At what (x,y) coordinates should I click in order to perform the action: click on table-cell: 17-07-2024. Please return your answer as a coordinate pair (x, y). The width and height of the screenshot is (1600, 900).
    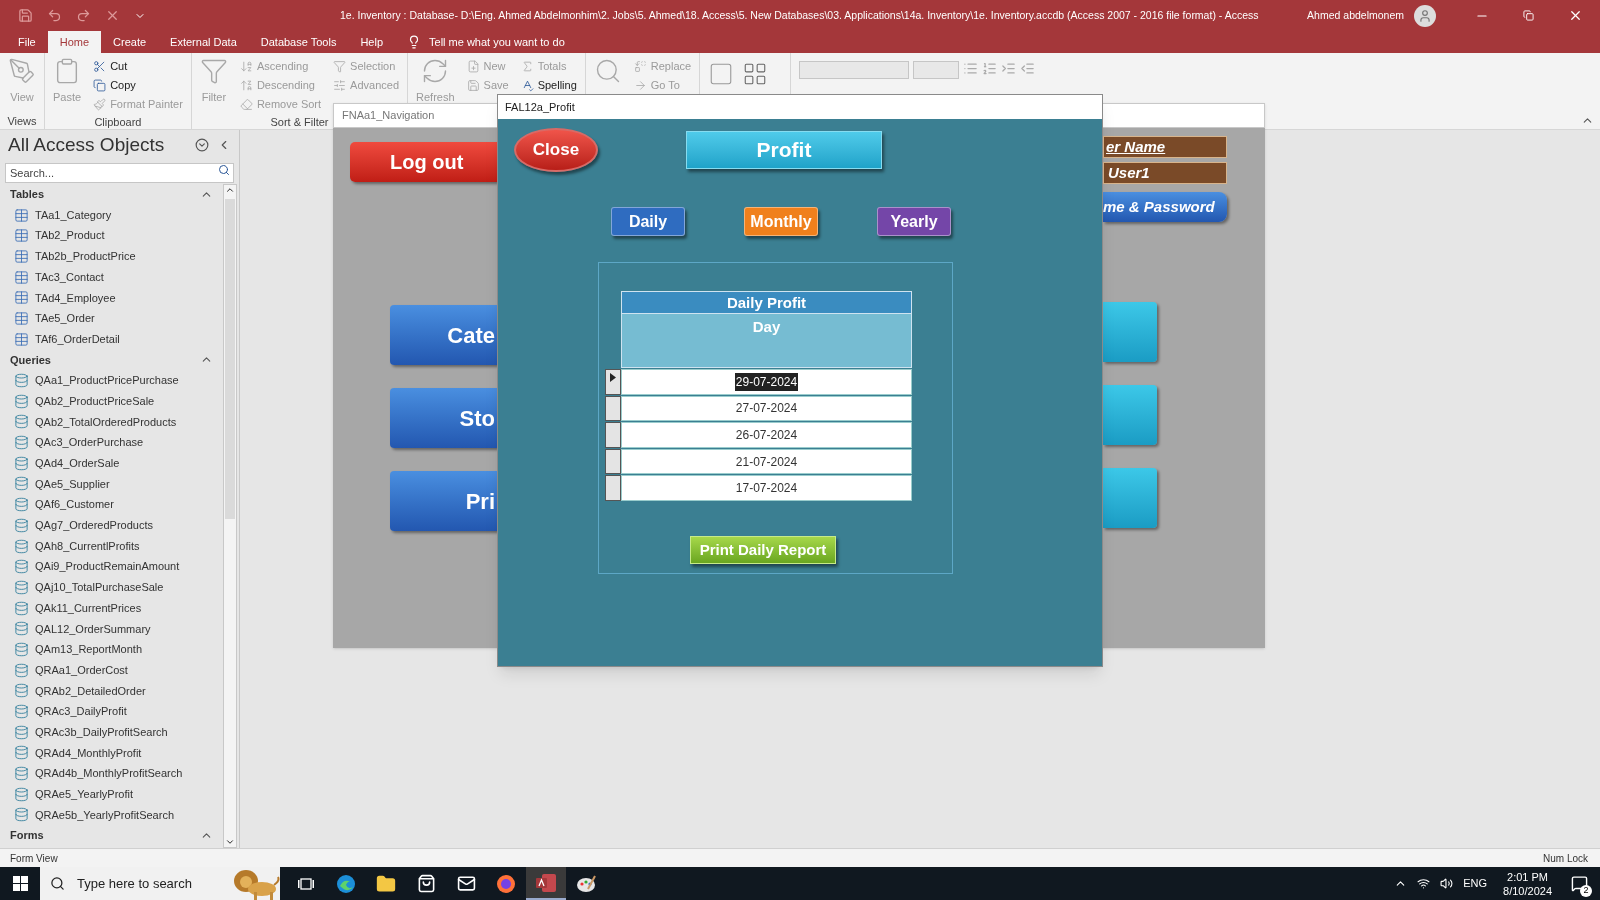
    Looking at the image, I should click on (766, 488).